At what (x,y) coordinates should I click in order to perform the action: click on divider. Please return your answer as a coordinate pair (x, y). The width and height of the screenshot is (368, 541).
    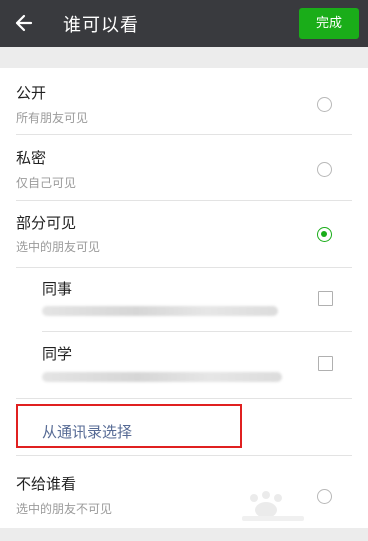
    Looking at the image, I should click on (184, 398).